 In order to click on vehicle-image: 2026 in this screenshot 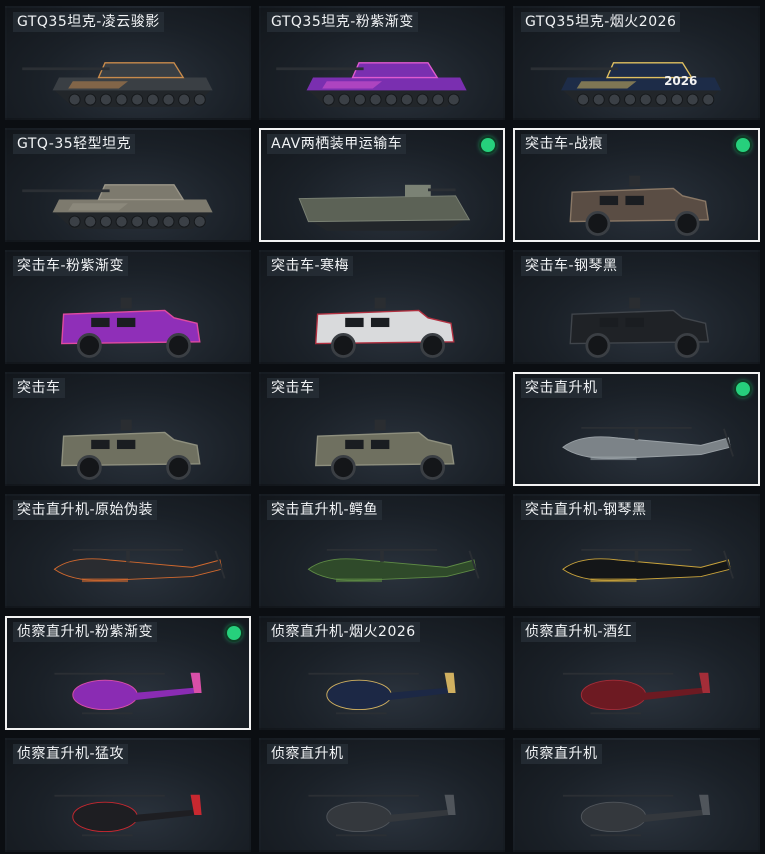, I will do `click(626, 84)`.